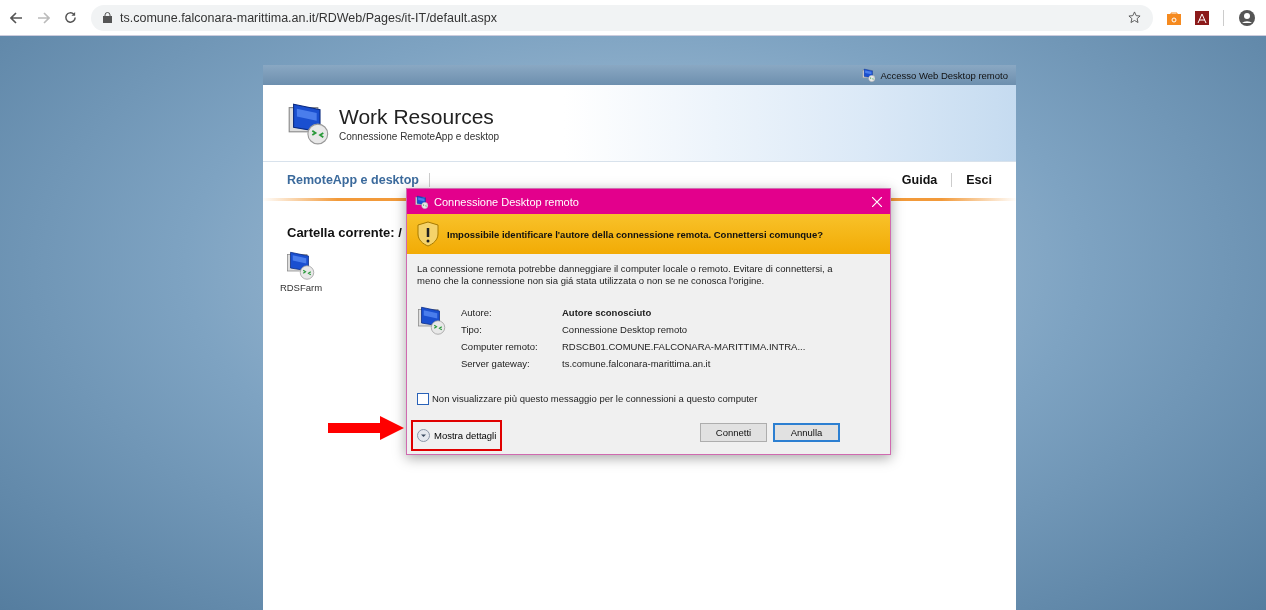  What do you see at coordinates (733, 432) in the screenshot?
I see `dialog-button: Connetti` at bounding box center [733, 432].